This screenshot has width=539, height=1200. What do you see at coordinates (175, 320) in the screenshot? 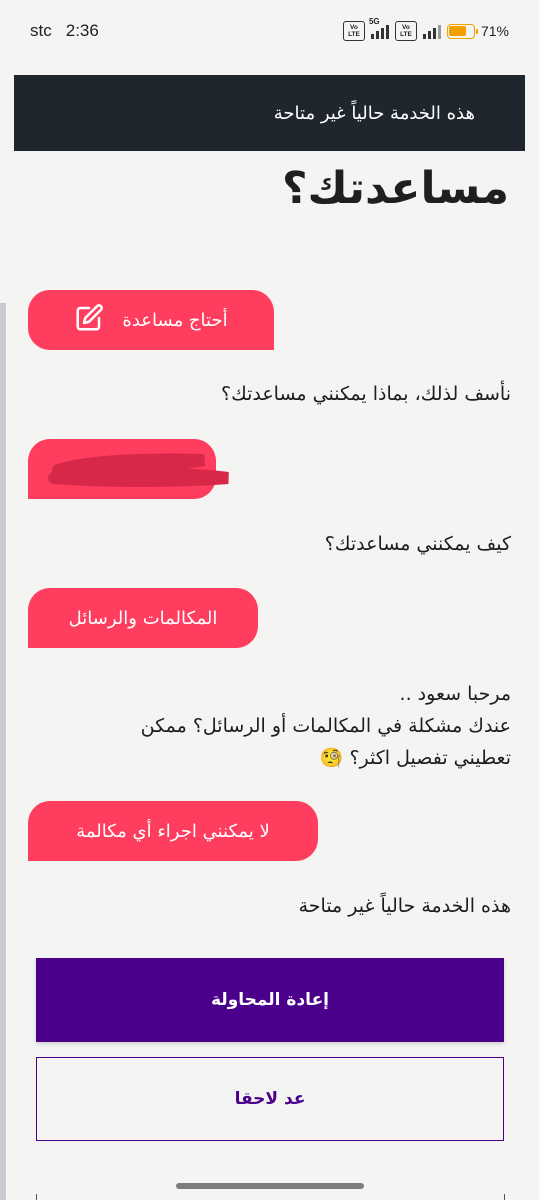
I see `bubble-text: أحتاج مساعدة` at bounding box center [175, 320].